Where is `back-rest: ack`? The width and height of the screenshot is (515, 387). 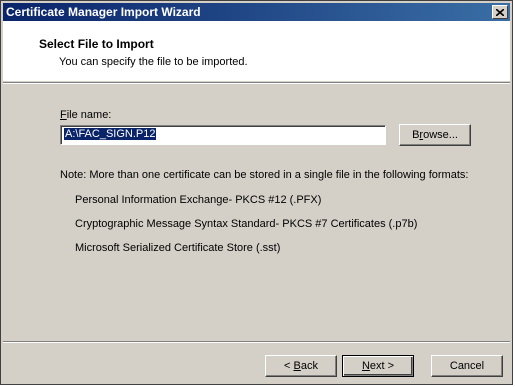 back-rest: ack is located at coordinates (309, 366).